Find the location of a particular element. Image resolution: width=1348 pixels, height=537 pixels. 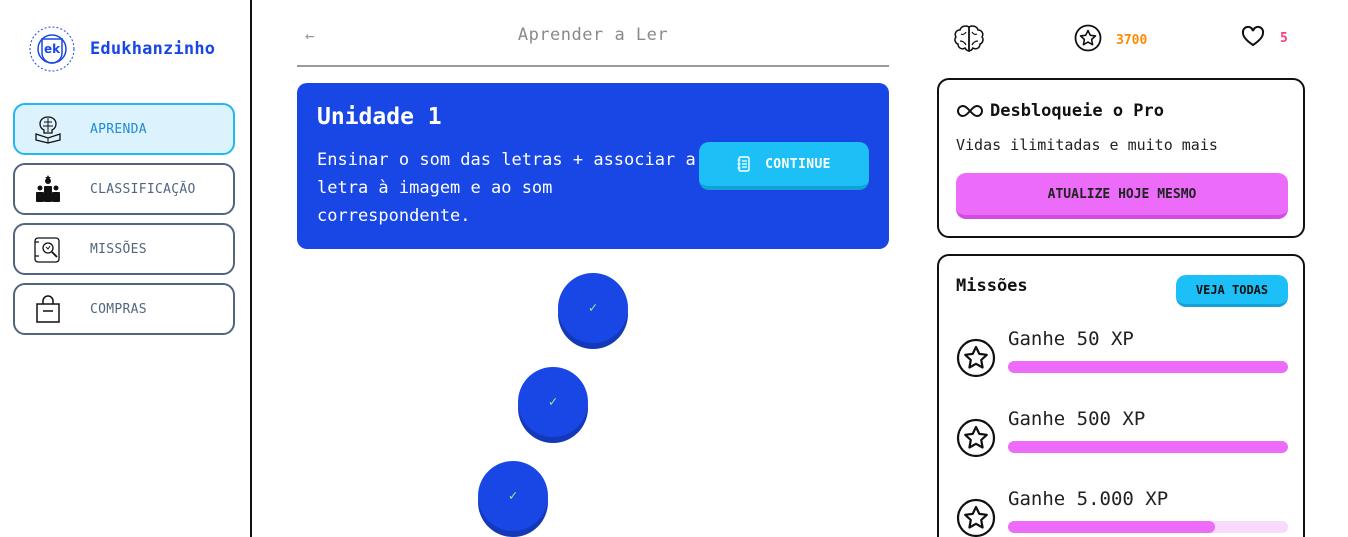

infinity-icon is located at coordinates (970, 111).